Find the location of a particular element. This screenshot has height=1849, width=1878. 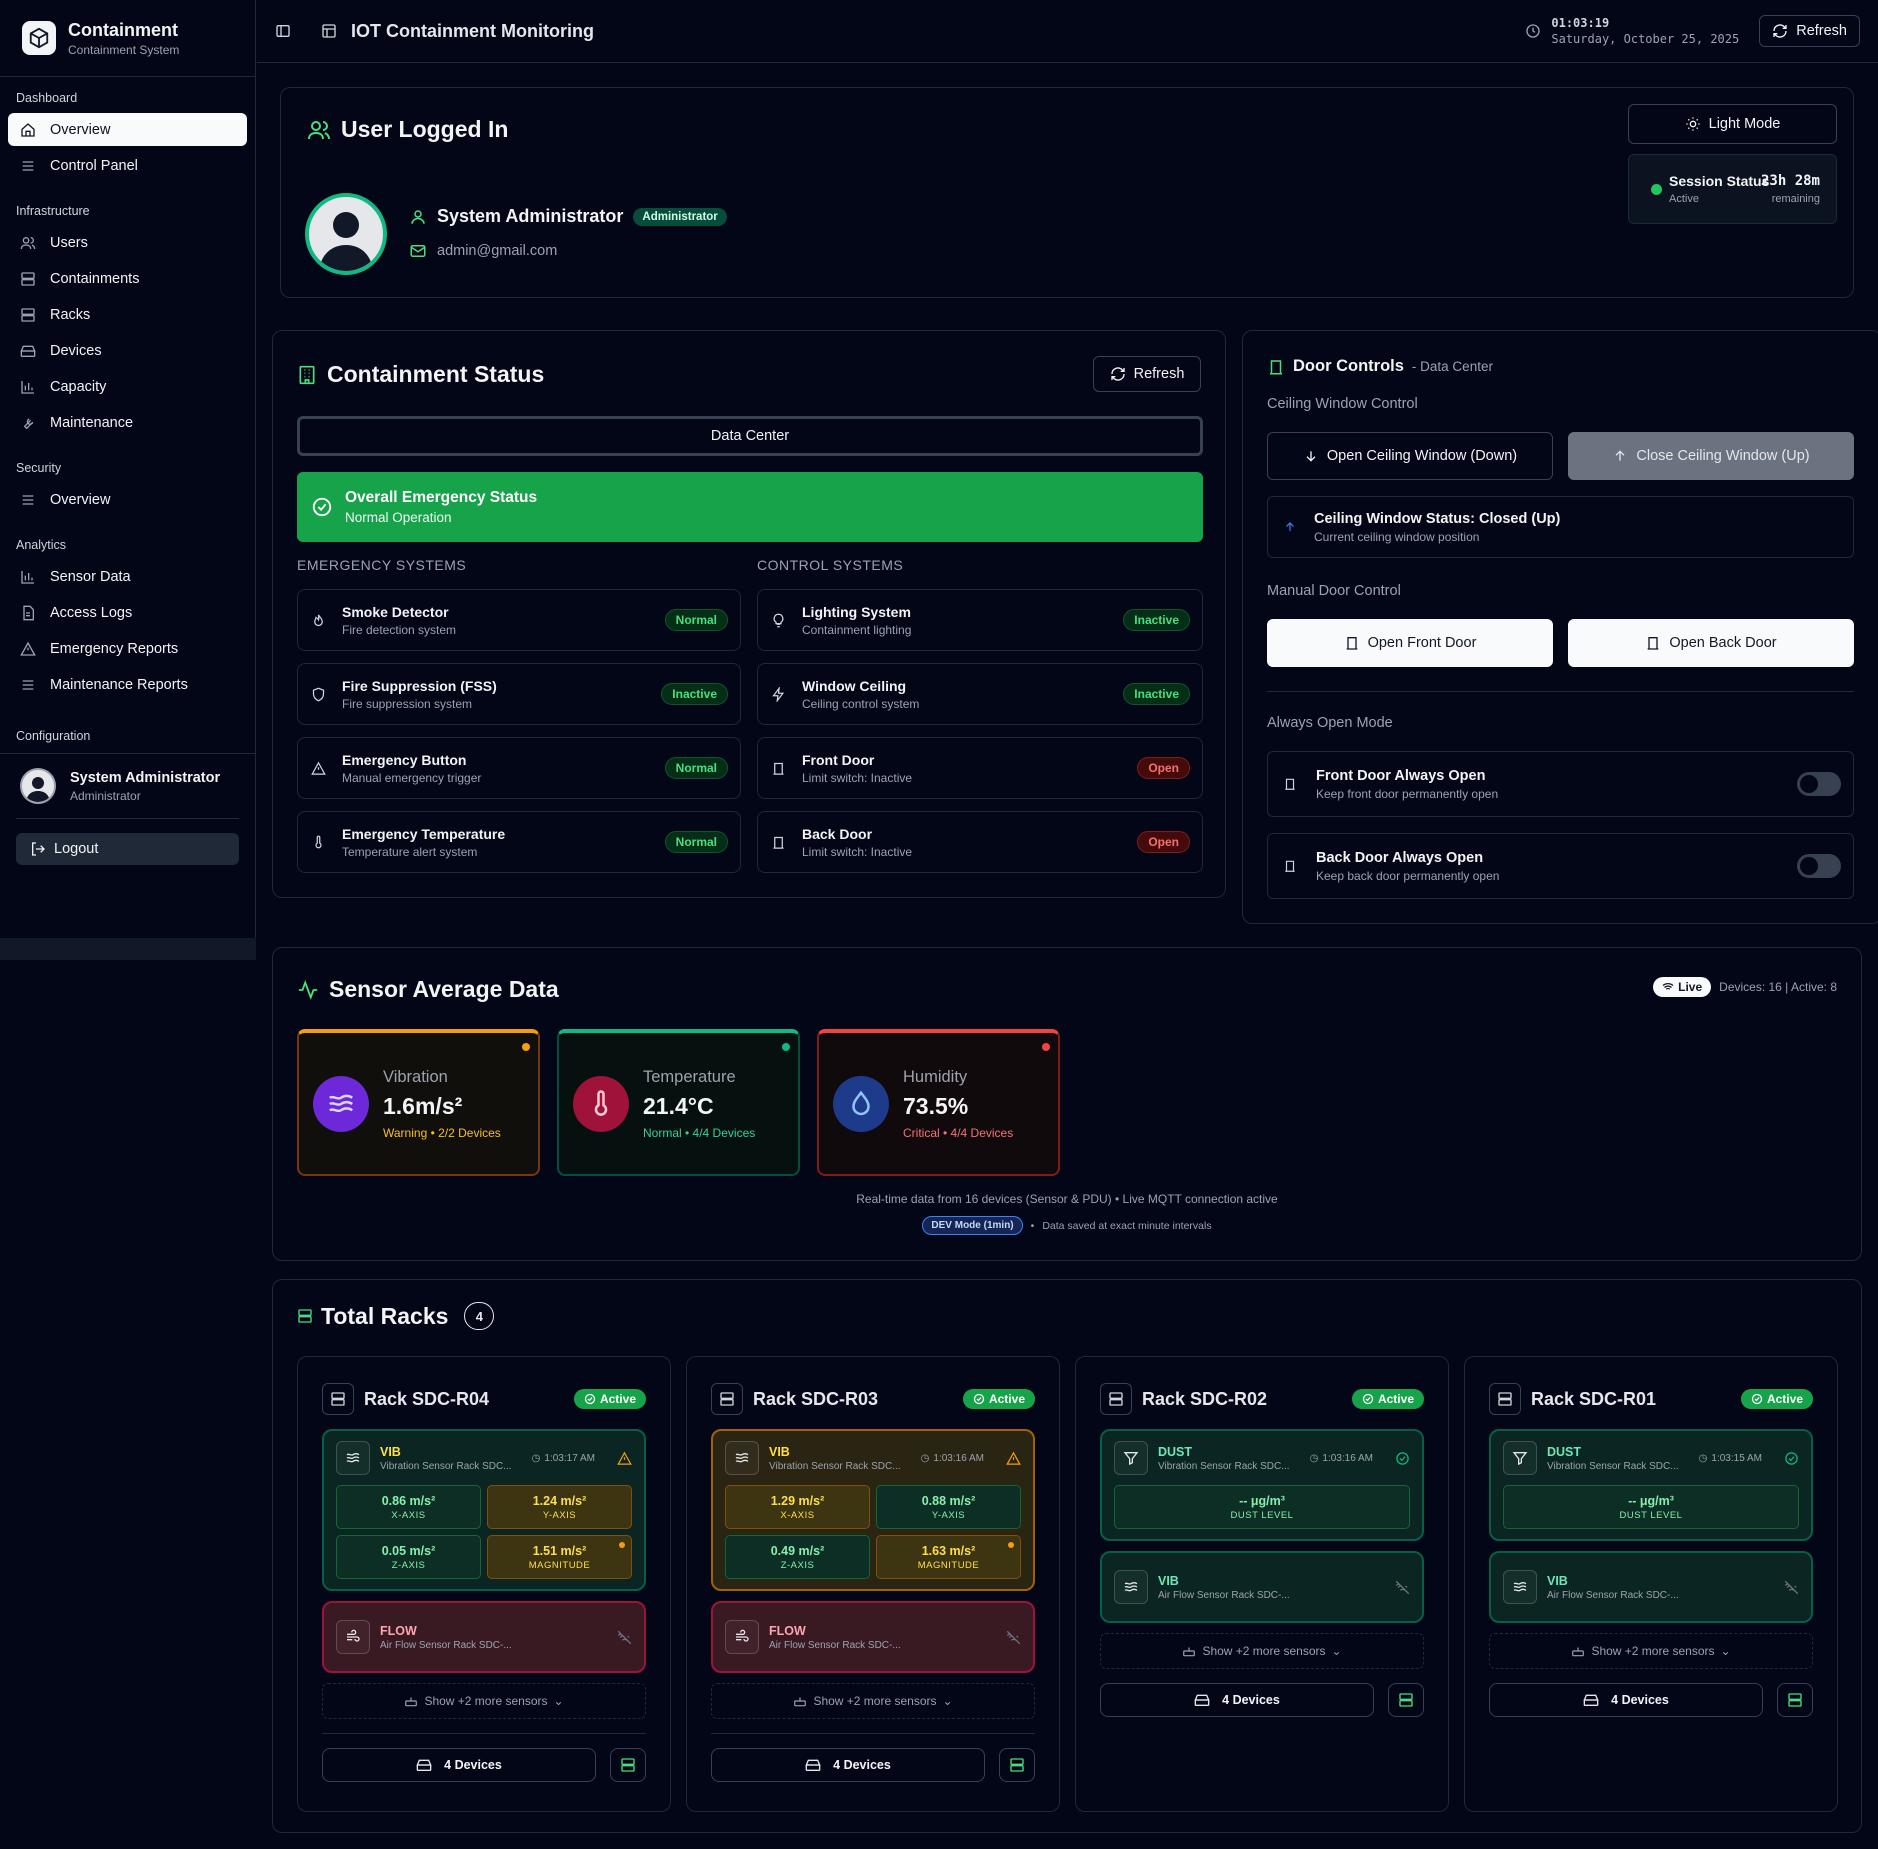

open-front-door-button: Open Front Door is located at coordinates (1410, 643).